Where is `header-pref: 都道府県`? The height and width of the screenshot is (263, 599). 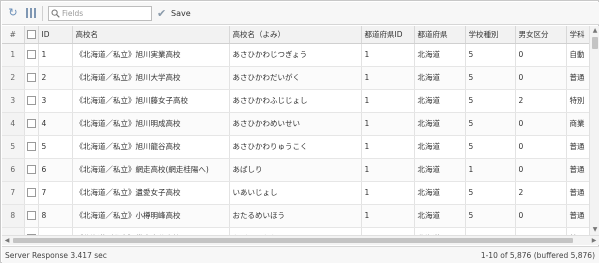
header-pref: 都道府県 is located at coordinates (440, 35).